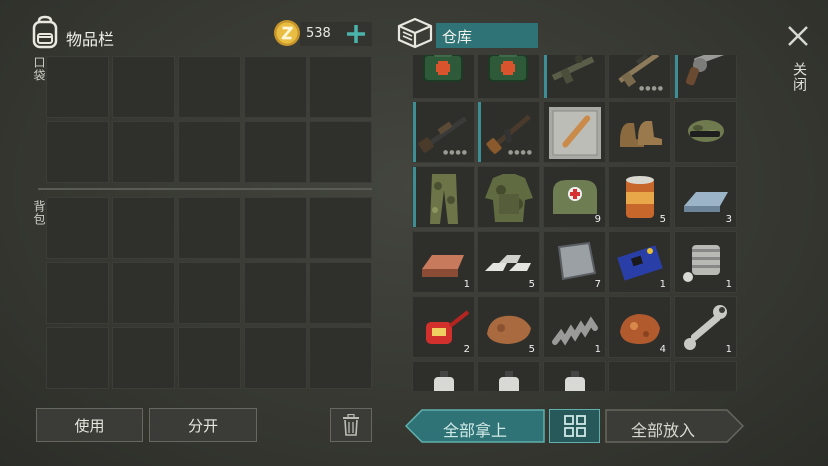 The image size is (828, 466). I want to click on item-quantity: 4, so click(662, 349).